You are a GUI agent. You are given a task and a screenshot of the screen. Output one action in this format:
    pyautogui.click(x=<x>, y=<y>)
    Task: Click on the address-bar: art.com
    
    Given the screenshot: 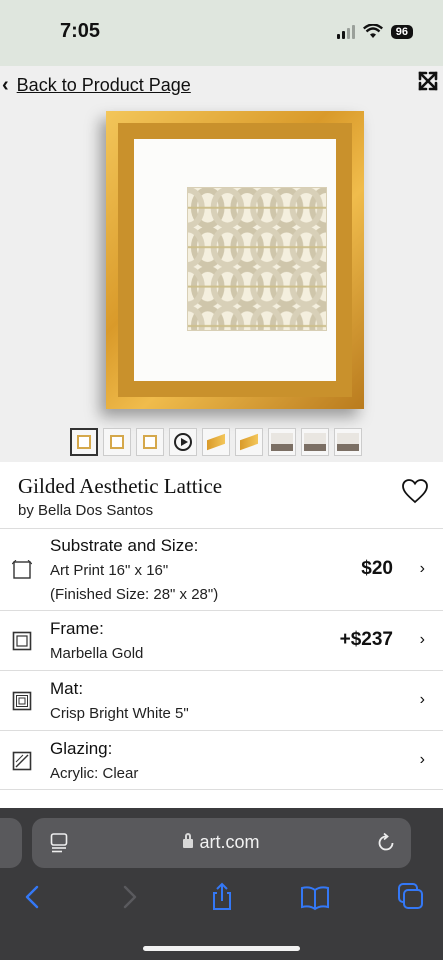 What is the action you would take?
    pyautogui.click(x=221, y=843)
    